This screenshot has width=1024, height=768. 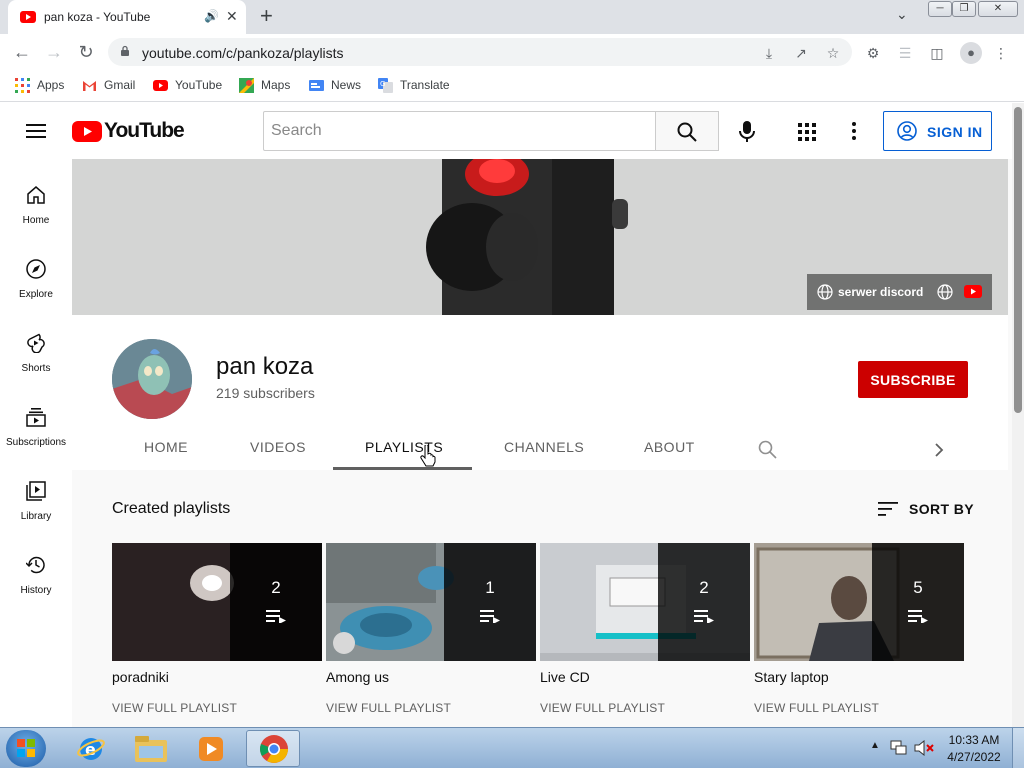 I want to click on scrollbar-thumb, so click(x=1018, y=260).